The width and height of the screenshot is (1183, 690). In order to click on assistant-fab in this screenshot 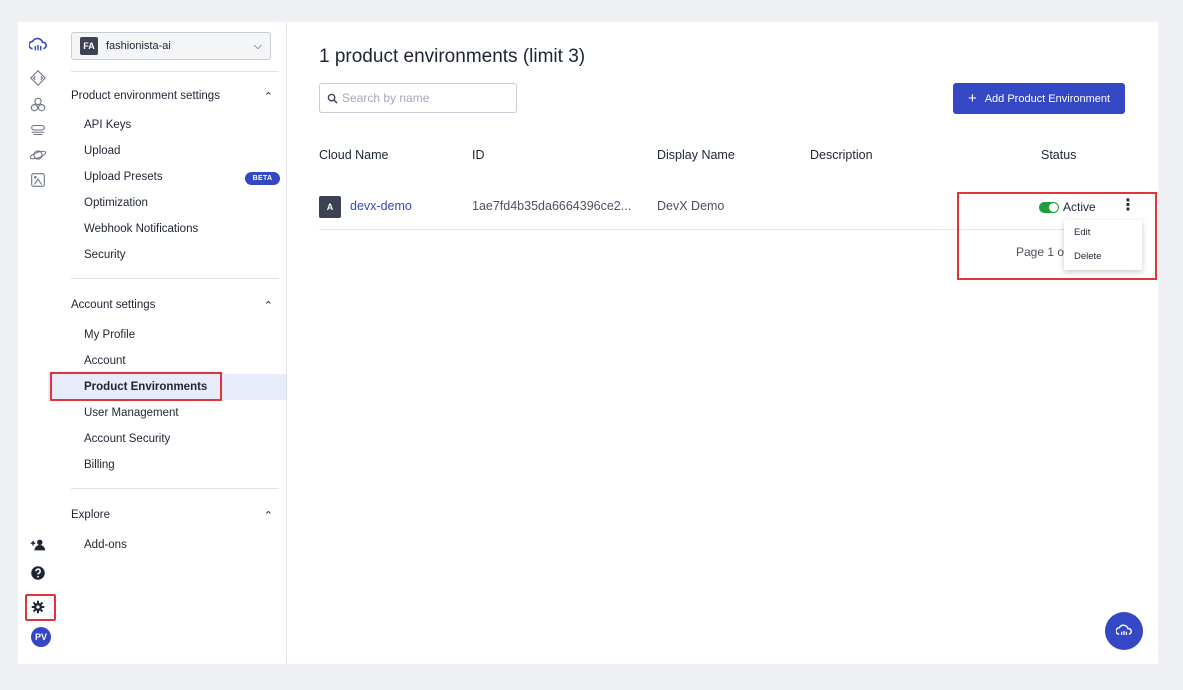, I will do `click(1124, 631)`.